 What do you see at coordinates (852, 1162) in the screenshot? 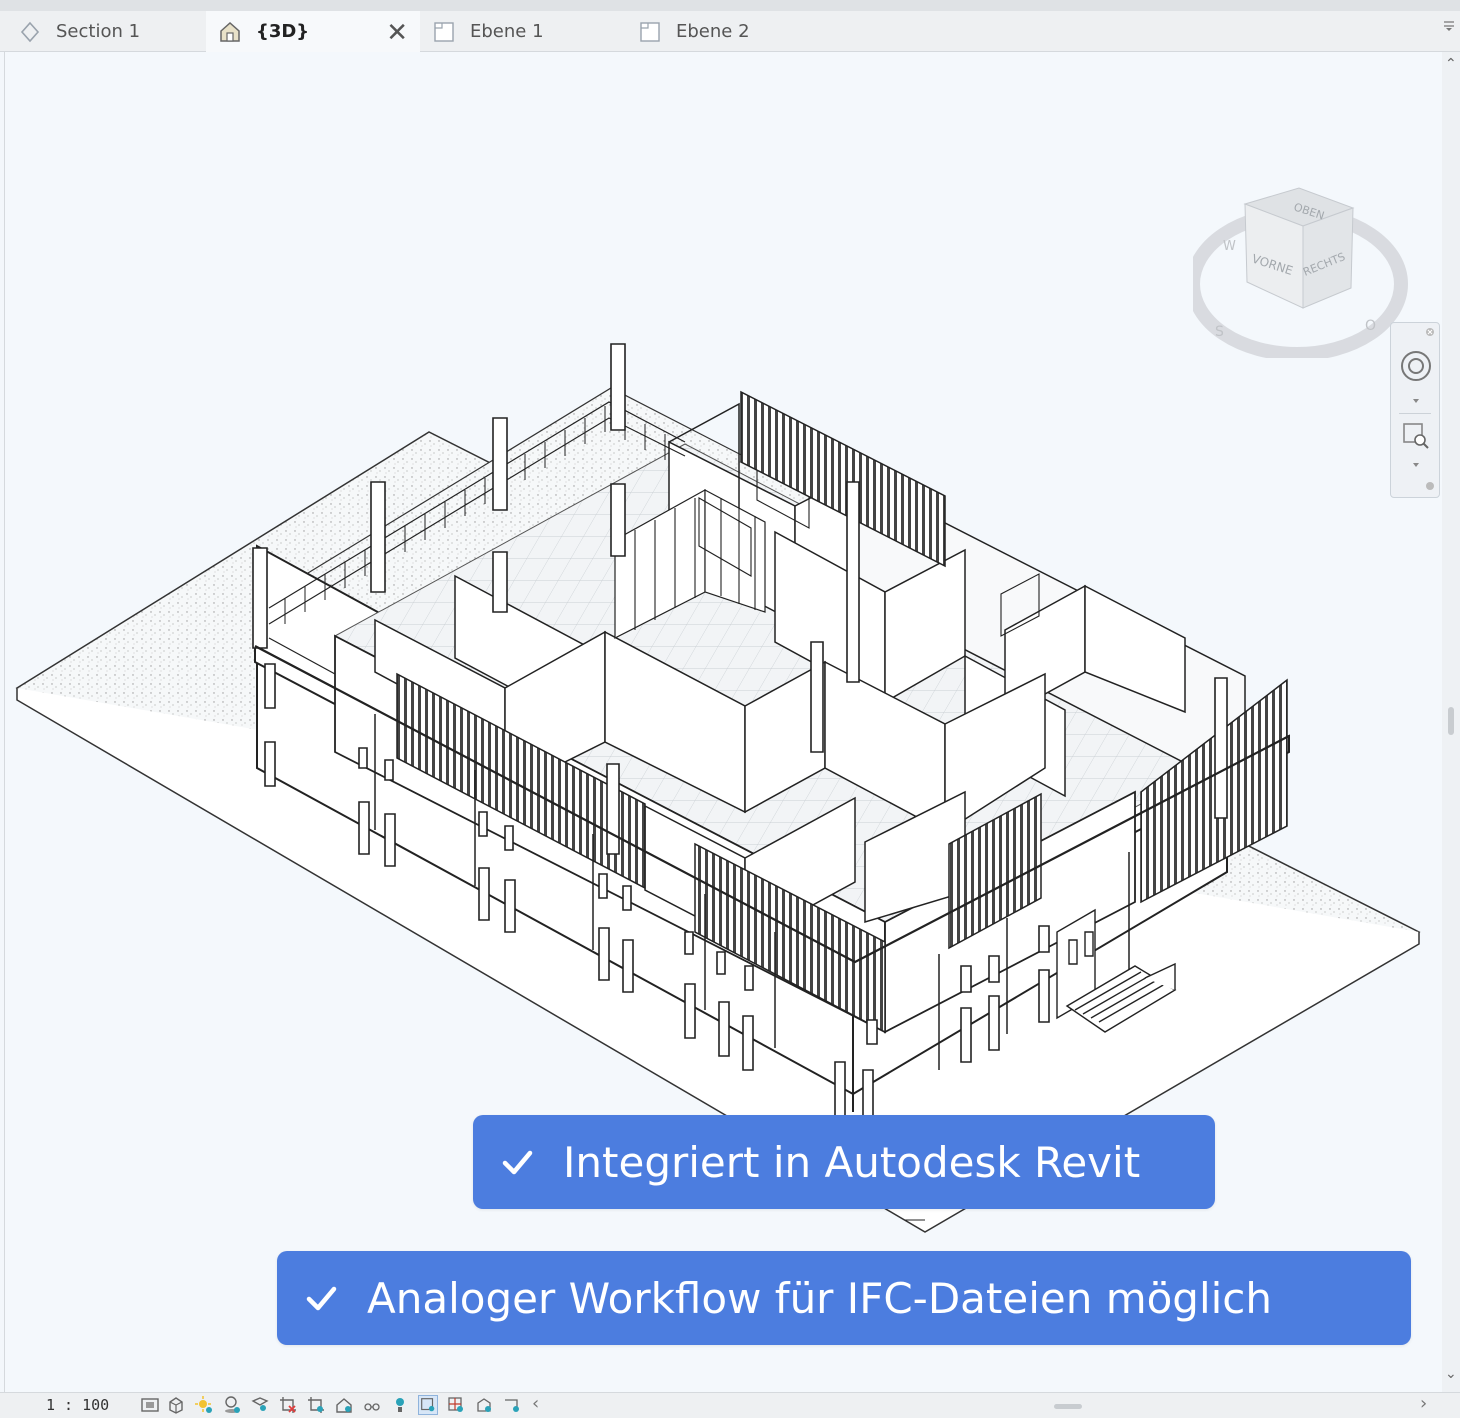
I see `callout-text: Integriert in Autodesk Revit` at bounding box center [852, 1162].